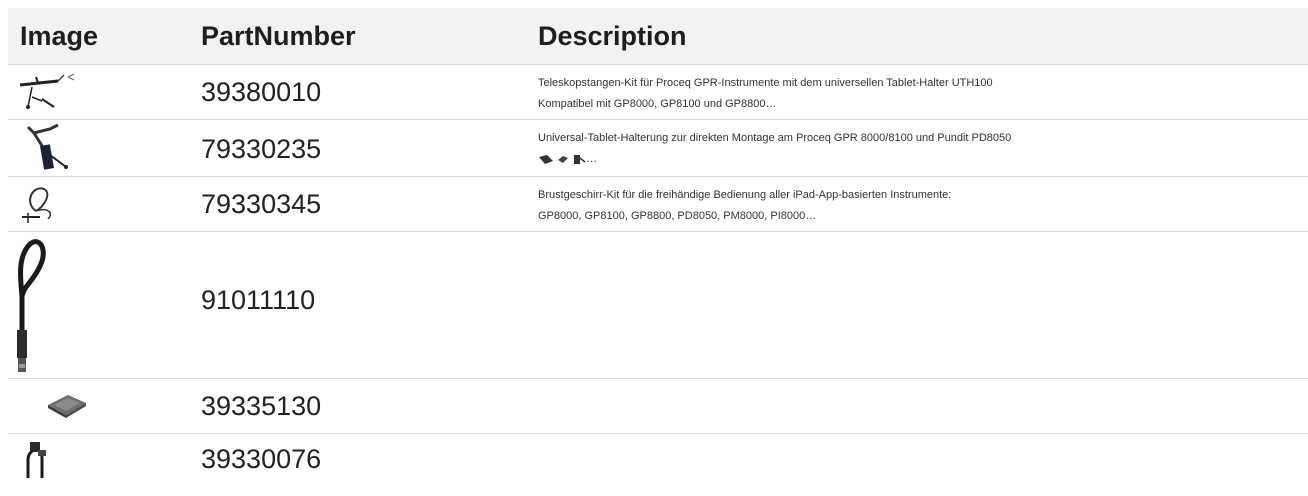 The width and height of the screenshot is (1308, 496). Describe the element at coordinates (47, 146) in the screenshot. I see `tablet-holder-icon` at that location.